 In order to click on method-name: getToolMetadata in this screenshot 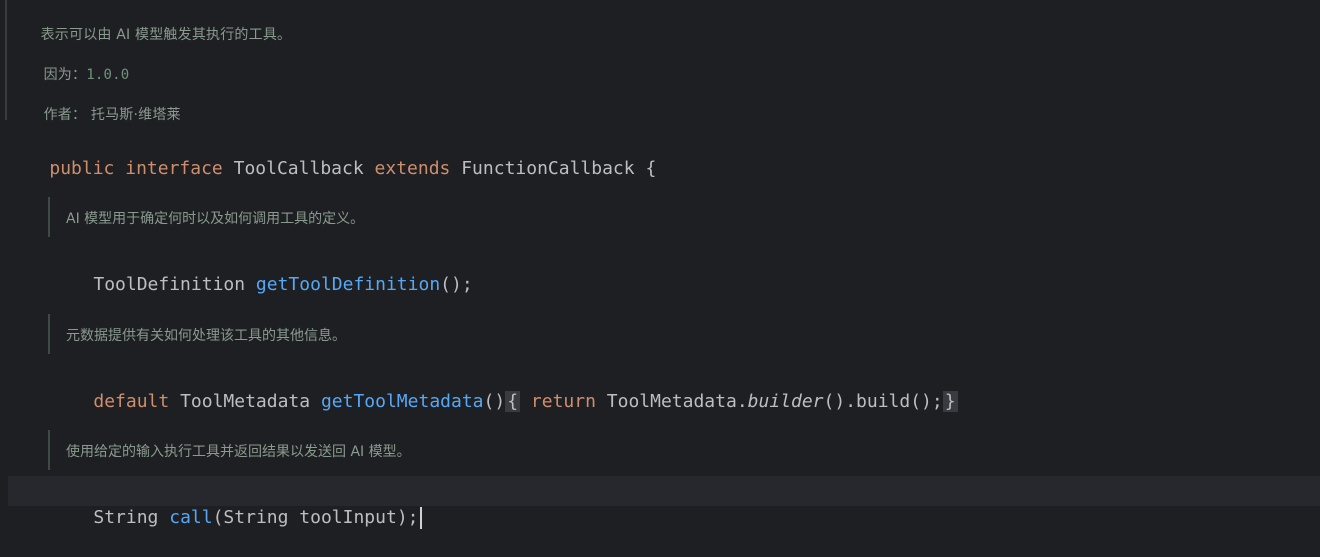, I will do `click(402, 401)`.